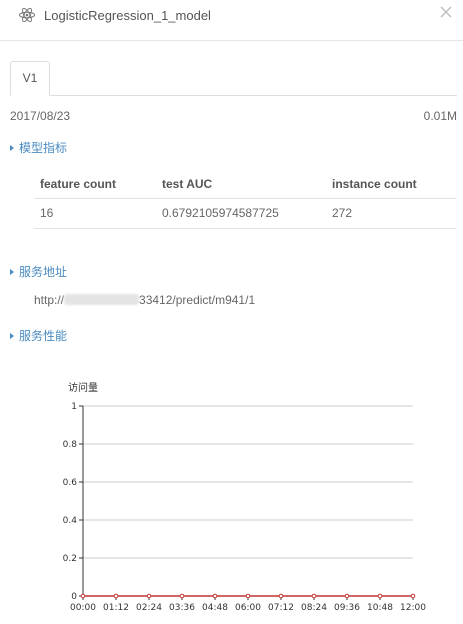 The width and height of the screenshot is (463, 624). Describe the element at coordinates (248, 608) in the screenshot. I see `x-tick-label: 06:00` at that location.